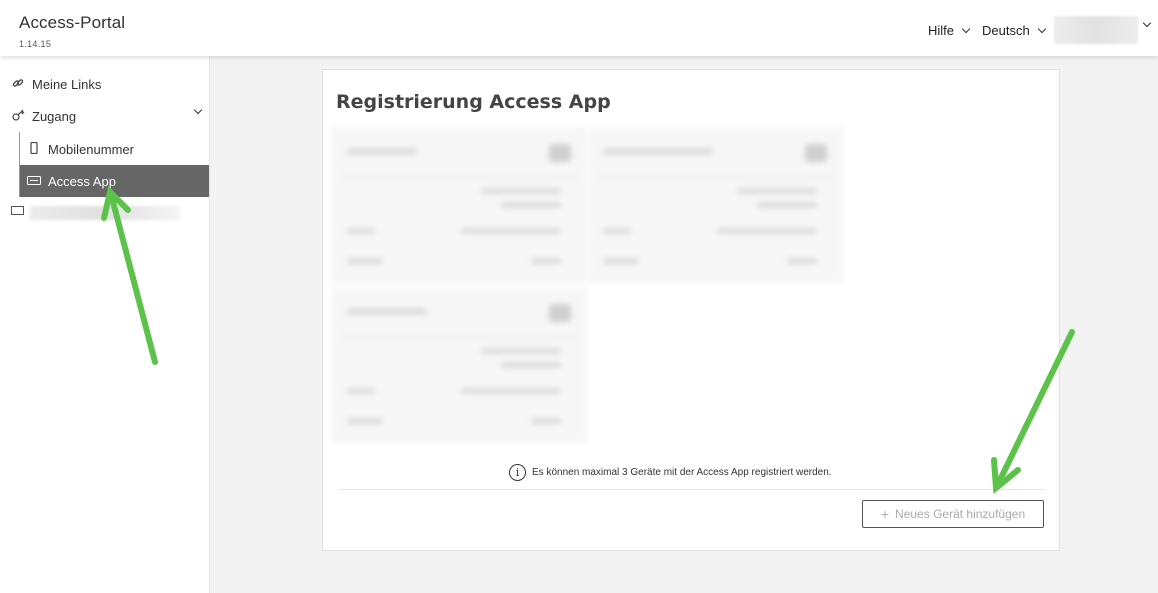 Image resolution: width=1158 pixels, height=593 pixels. I want to click on add-device-button: + Neues Gerät hinzufügen, so click(953, 514).